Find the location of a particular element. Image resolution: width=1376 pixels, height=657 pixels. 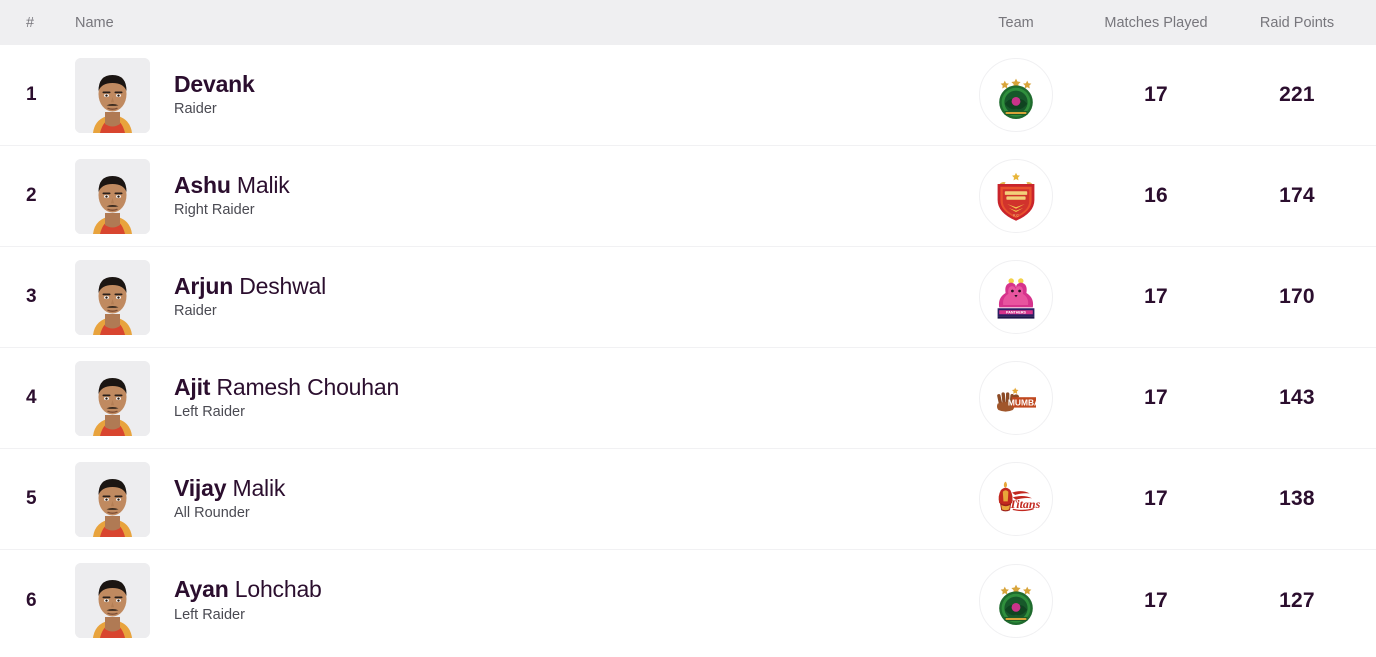

rank-value: 3 is located at coordinates (31, 296).